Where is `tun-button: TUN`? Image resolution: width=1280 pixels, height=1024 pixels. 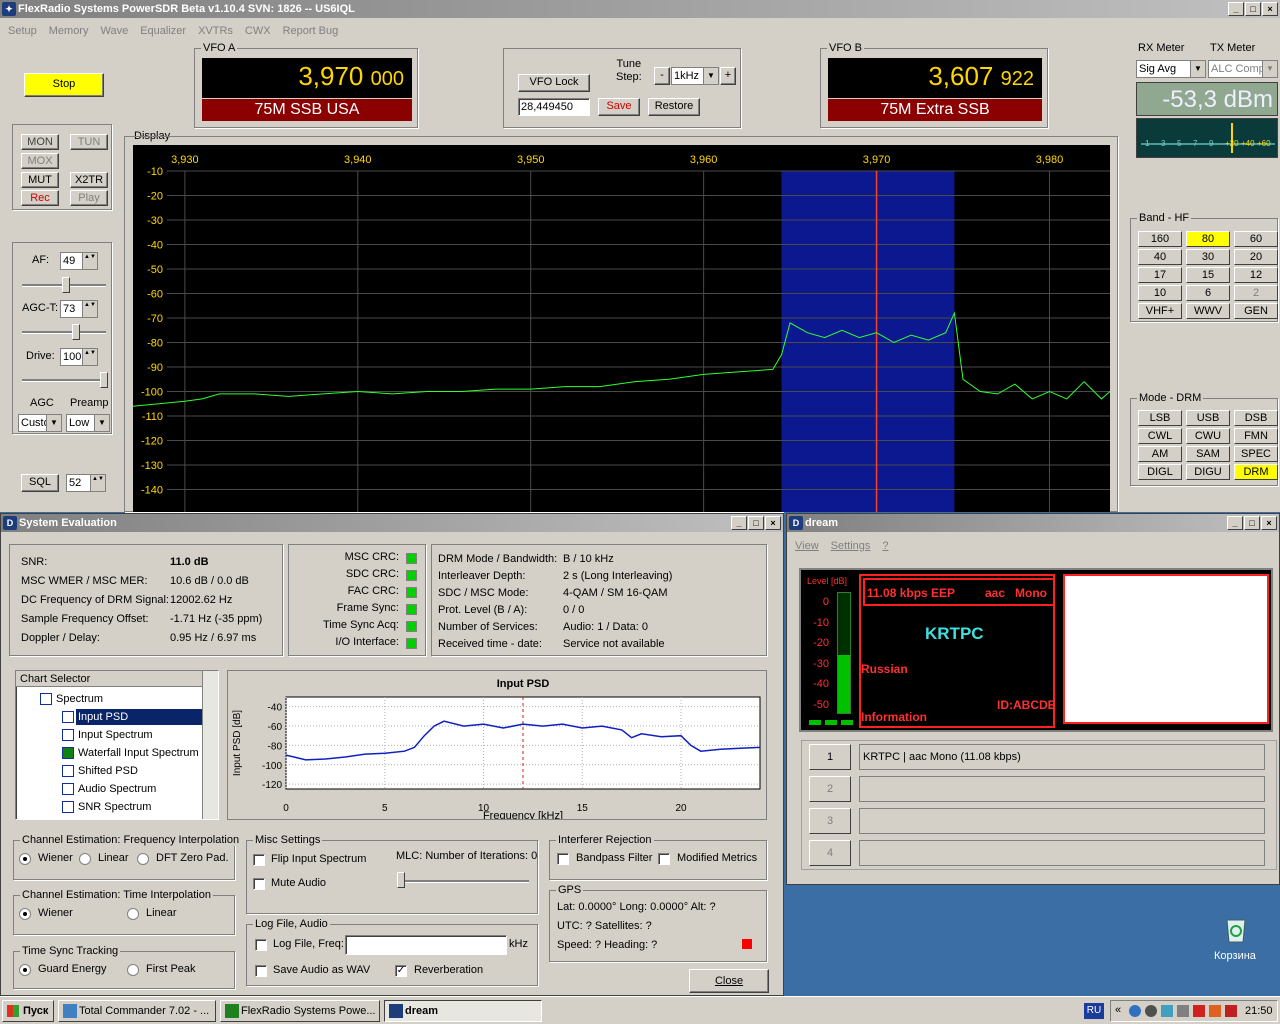
tun-button: TUN is located at coordinates (89, 142).